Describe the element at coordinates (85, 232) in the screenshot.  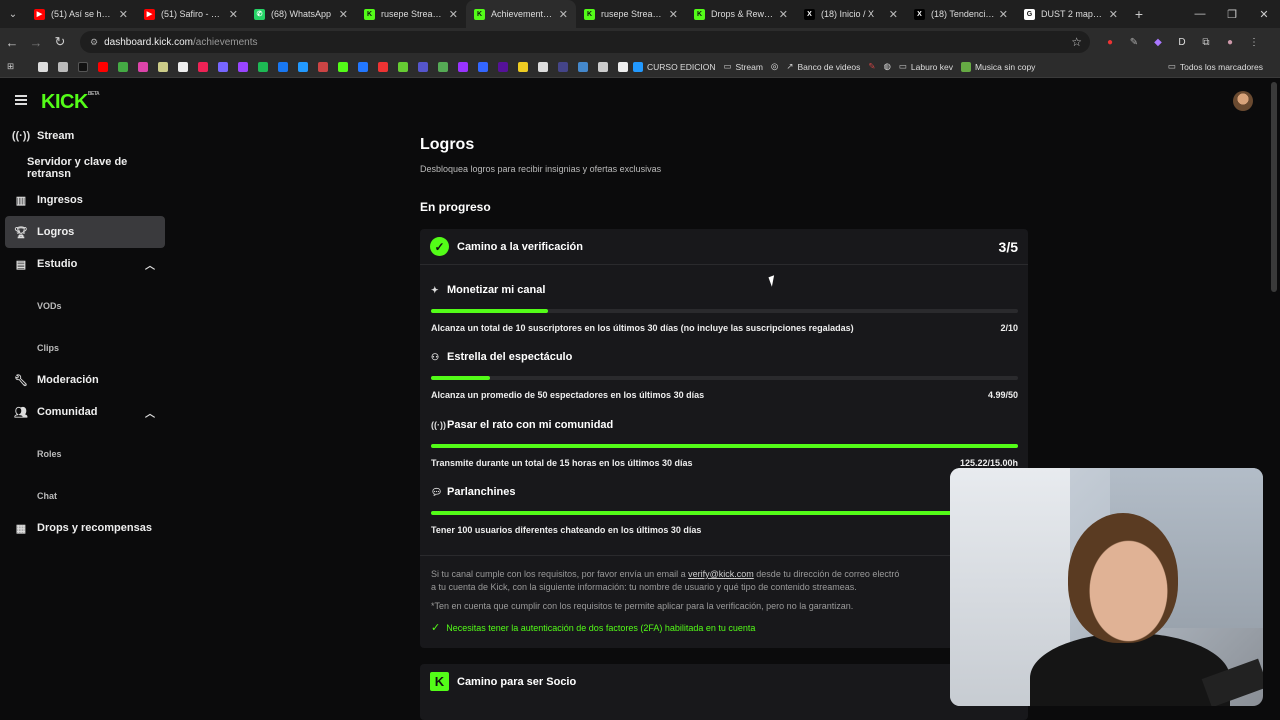
I see `sidebar-item-logros: 🏆︎ Logros` at that location.